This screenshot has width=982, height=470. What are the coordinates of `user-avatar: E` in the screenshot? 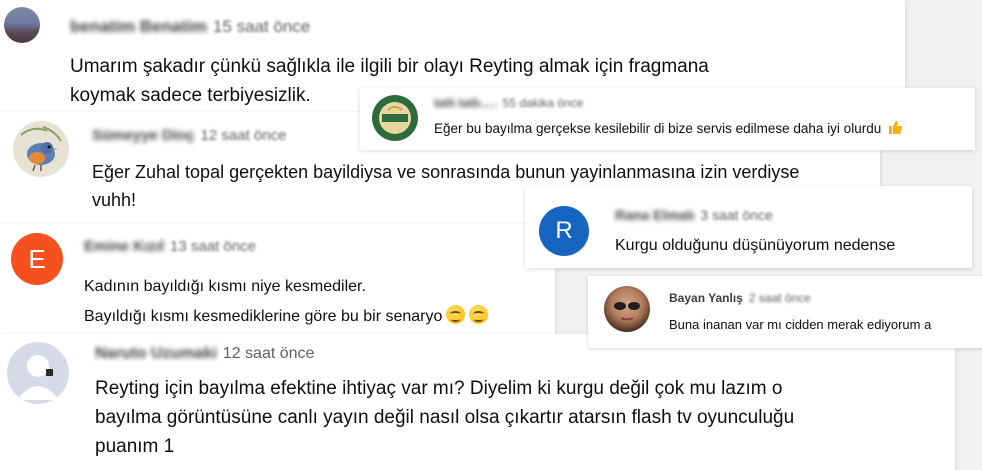 It's located at (37, 259).